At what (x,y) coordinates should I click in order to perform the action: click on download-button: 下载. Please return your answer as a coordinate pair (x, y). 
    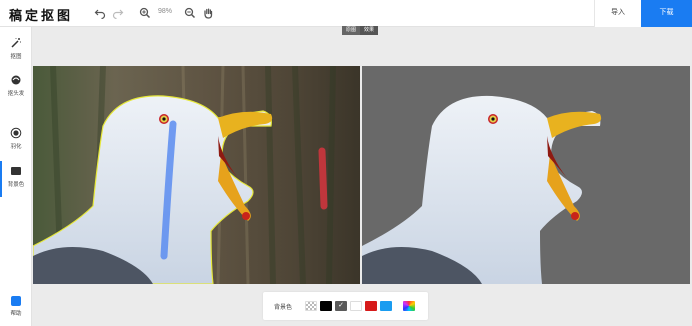
    Looking at the image, I should click on (666, 13).